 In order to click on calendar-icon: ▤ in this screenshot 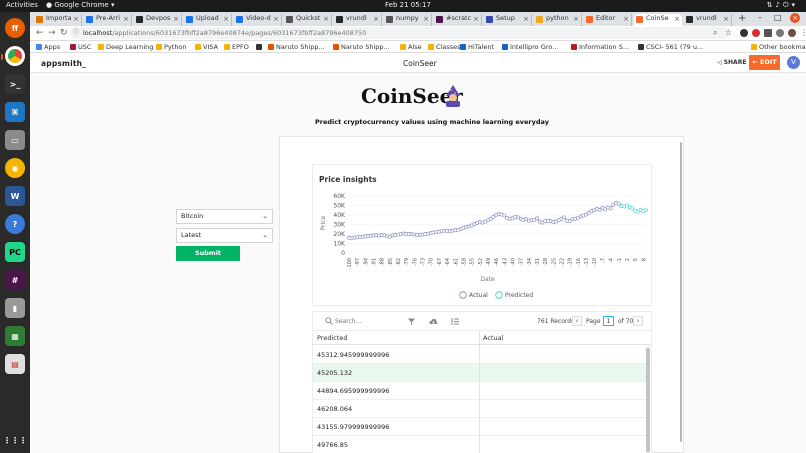, I will do `click(15, 364)`.